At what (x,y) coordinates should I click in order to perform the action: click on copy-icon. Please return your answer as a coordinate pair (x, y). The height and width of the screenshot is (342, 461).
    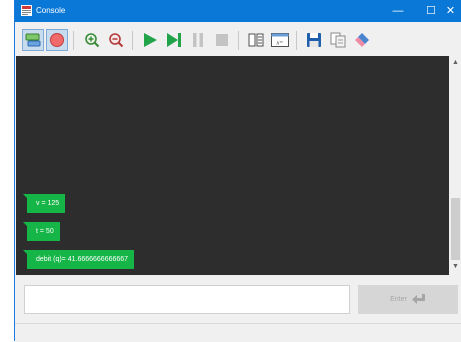
    Looking at the image, I should click on (338, 40).